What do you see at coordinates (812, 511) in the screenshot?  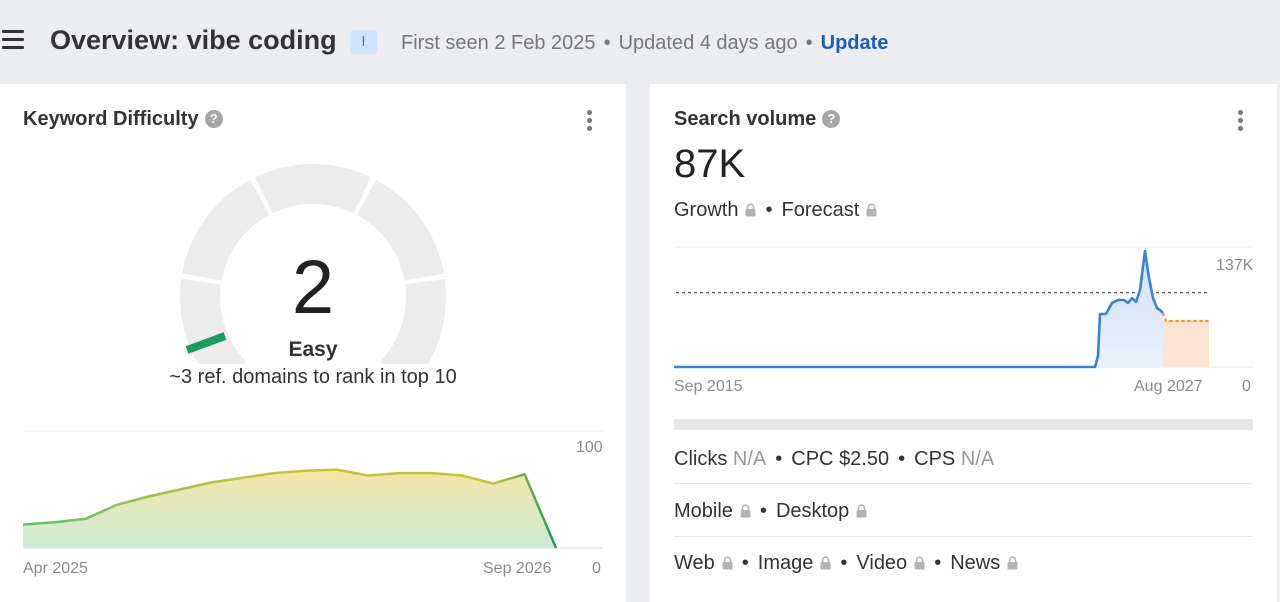 I see `desktop-label: Desktop` at bounding box center [812, 511].